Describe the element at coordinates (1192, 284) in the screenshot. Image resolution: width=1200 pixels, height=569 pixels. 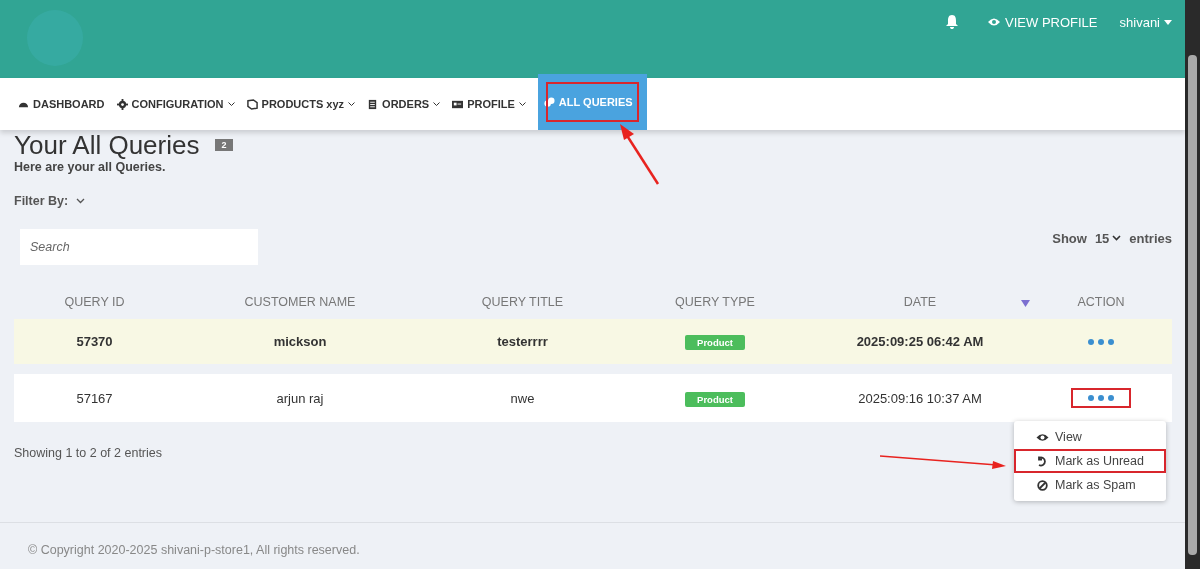
I see `scrollbar` at that location.